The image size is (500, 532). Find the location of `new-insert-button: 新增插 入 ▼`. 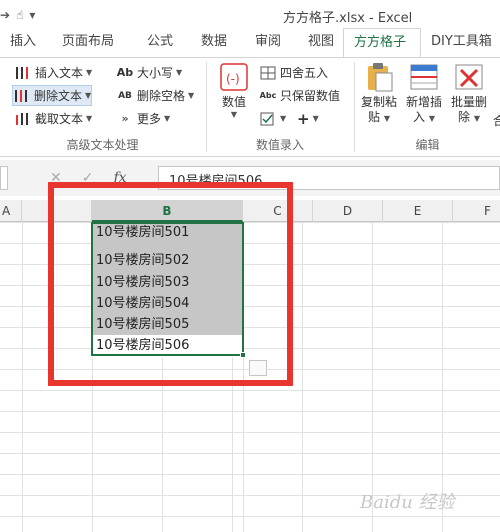

new-insert-button: 新增插 入 ▼ is located at coordinates (424, 98).